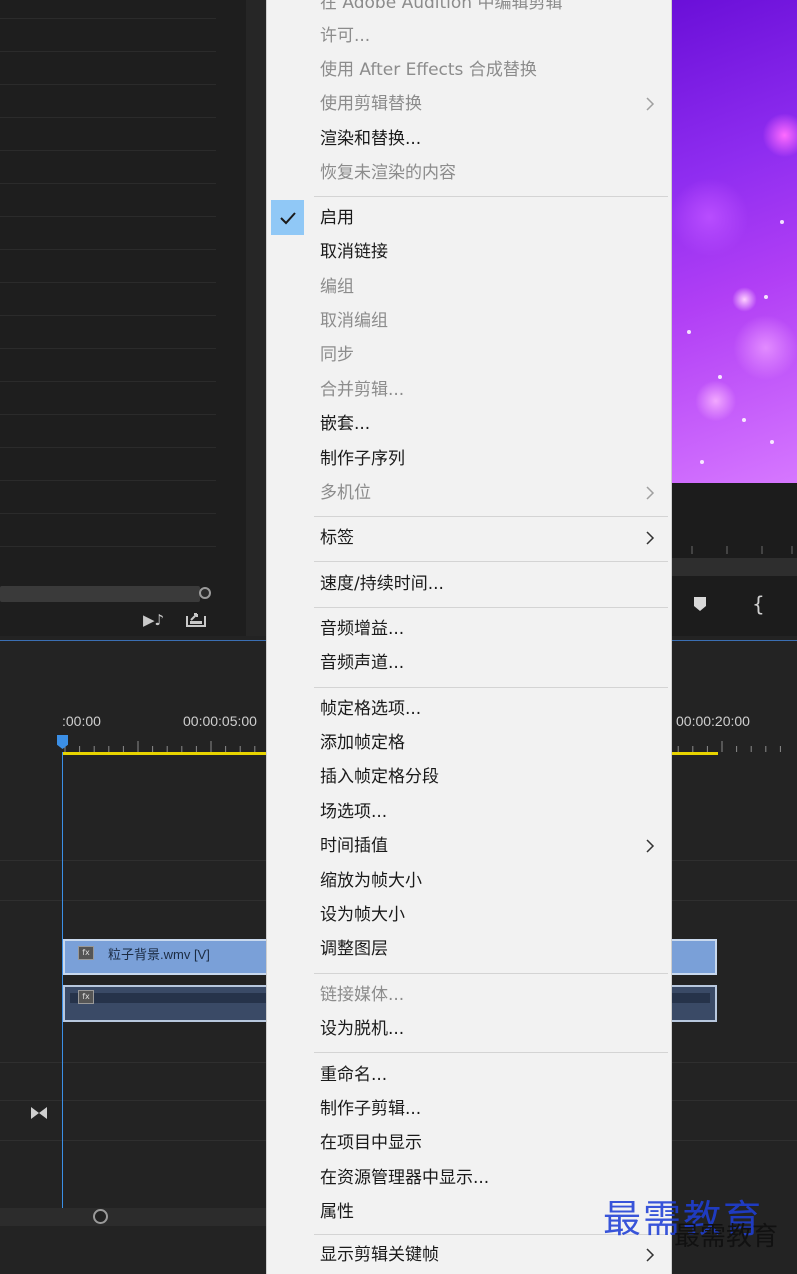  What do you see at coordinates (256, 318) in the screenshot?
I see `panel-gutter` at bounding box center [256, 318].